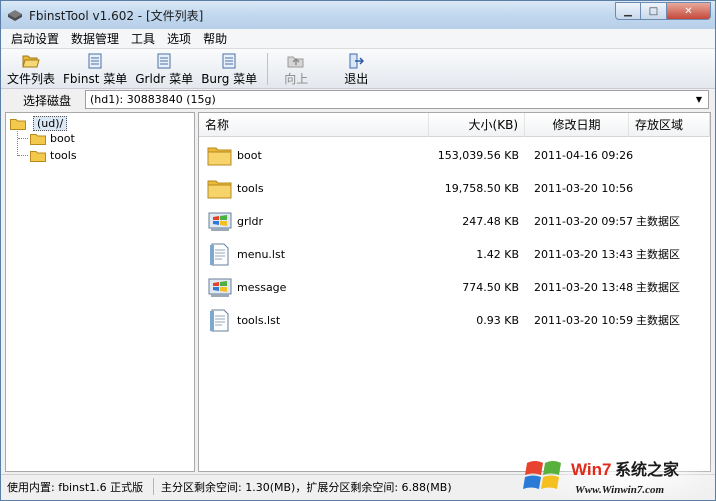  What do you see at coordinates (584, 155) in the screenshot?
I see `row-date: 2011-04-16 09:26` at bounding box center [584, 155].